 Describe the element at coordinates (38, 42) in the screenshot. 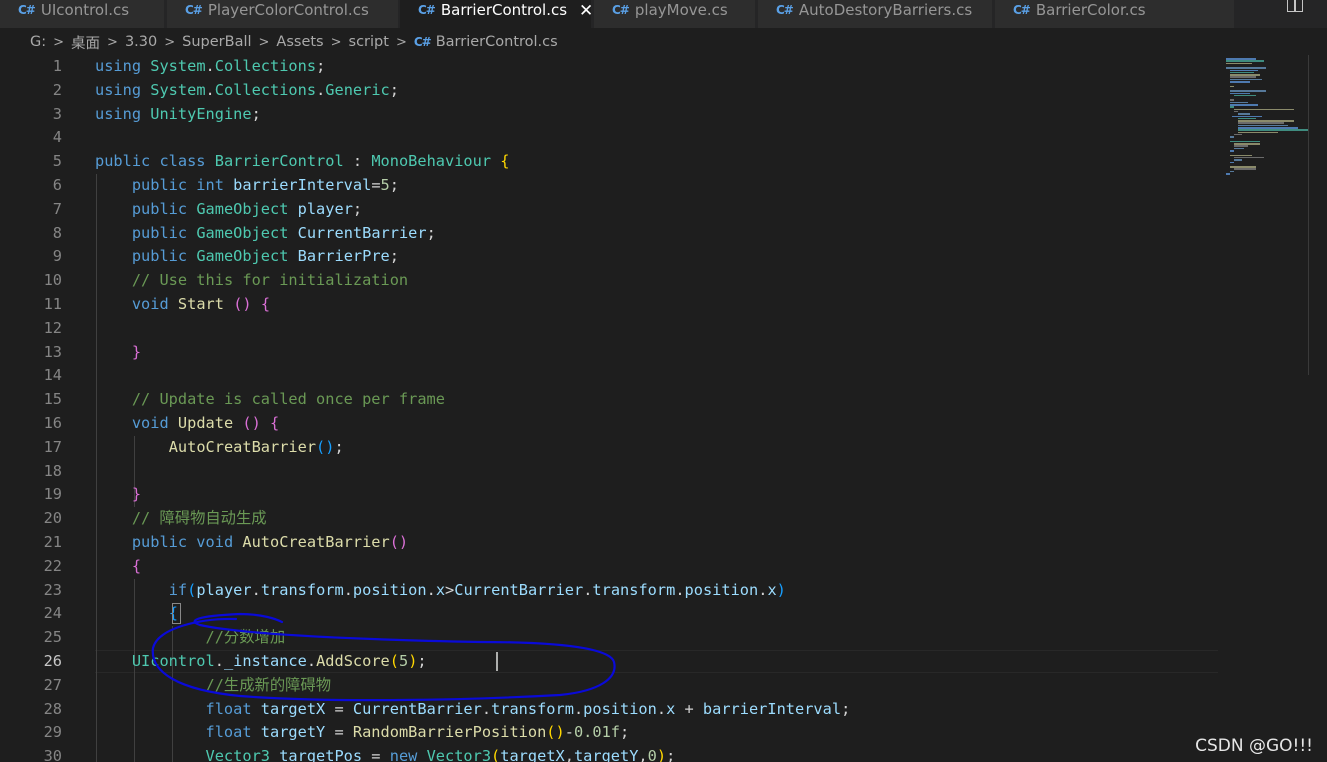

I see `breadcrumb-item: G:` at that location.